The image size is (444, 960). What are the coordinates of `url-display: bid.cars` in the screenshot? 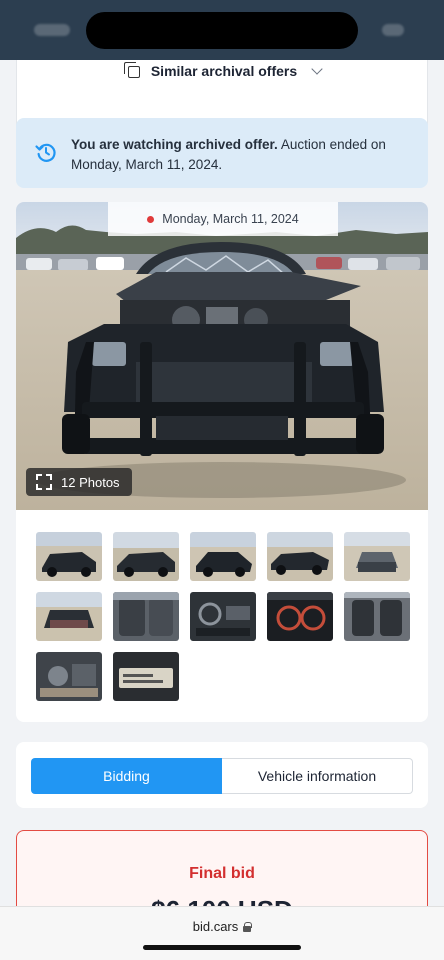 It's located at (222, 926).